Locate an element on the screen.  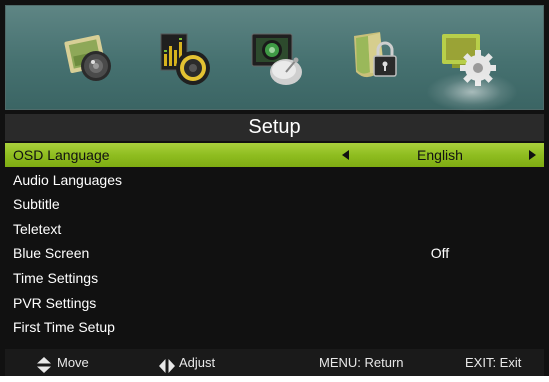
menu-item-osd-language: OSD Language English is located at coordinates (274, 155).